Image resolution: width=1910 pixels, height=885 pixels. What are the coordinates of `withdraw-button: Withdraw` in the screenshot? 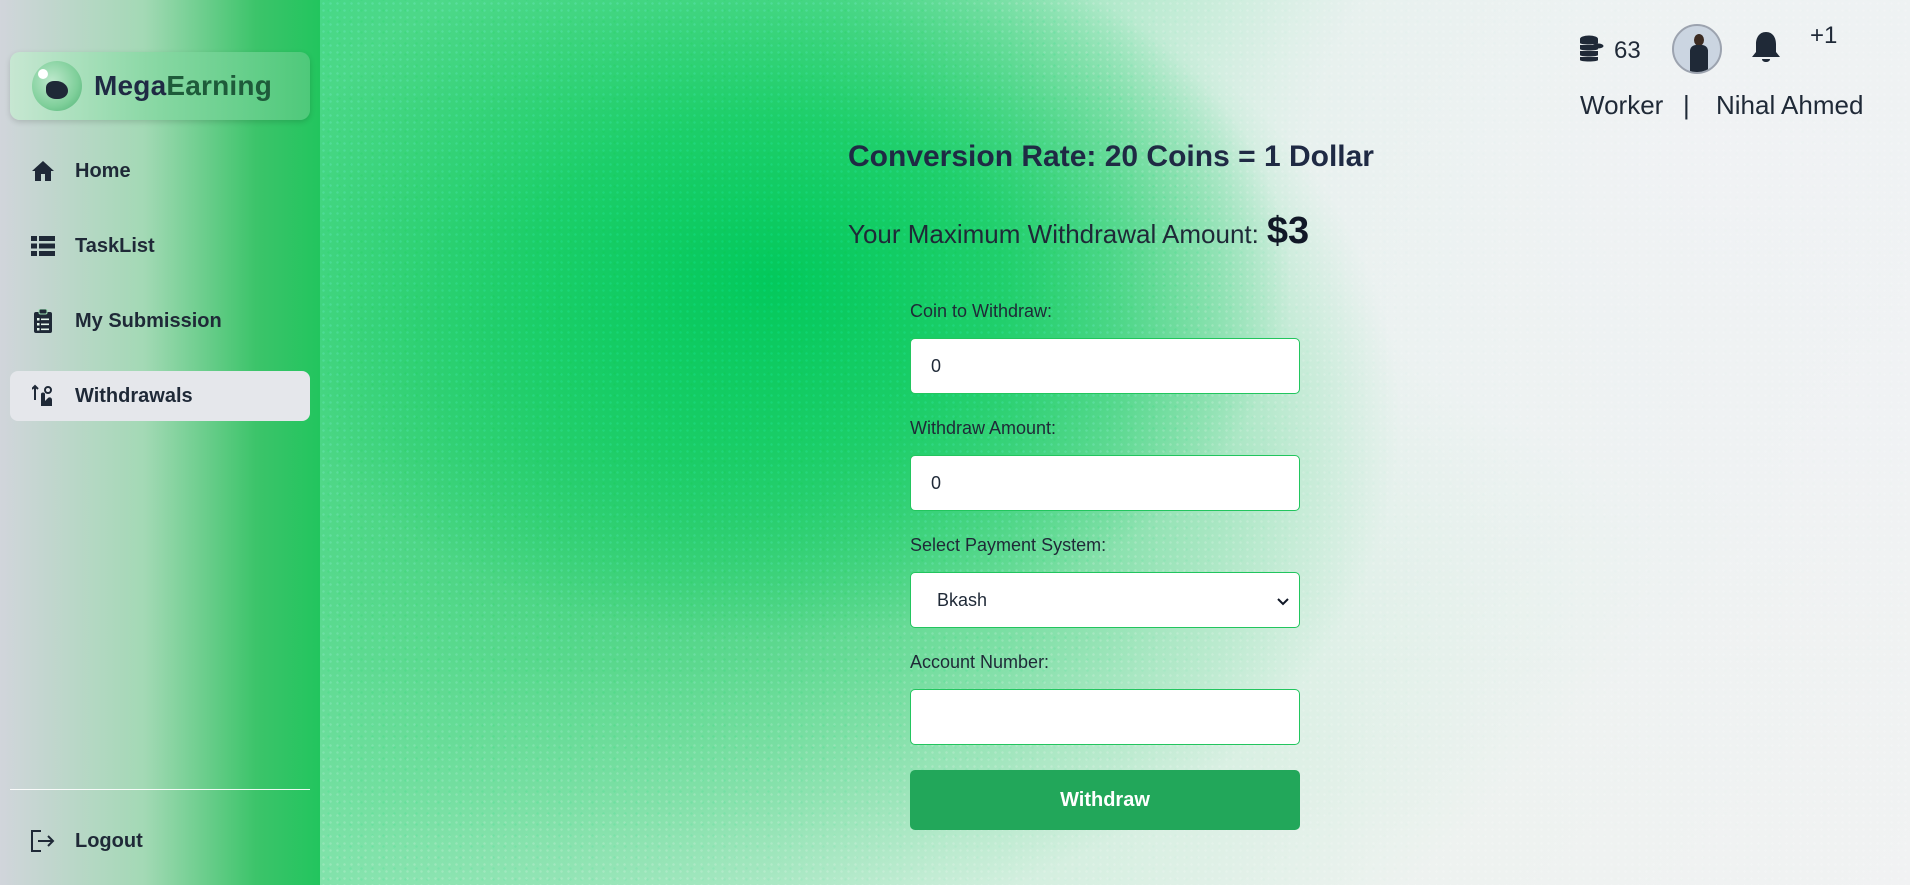 It's located at (1105, 800).